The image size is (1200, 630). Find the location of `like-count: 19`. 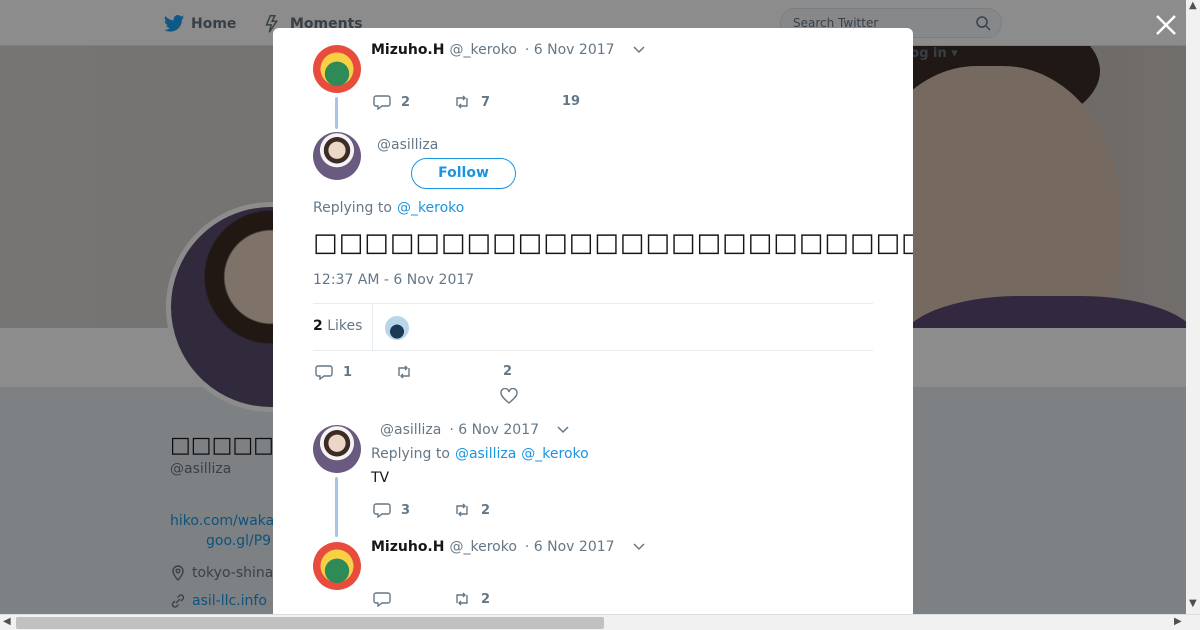

like-count: 19 is located at coordinates (571, 101).